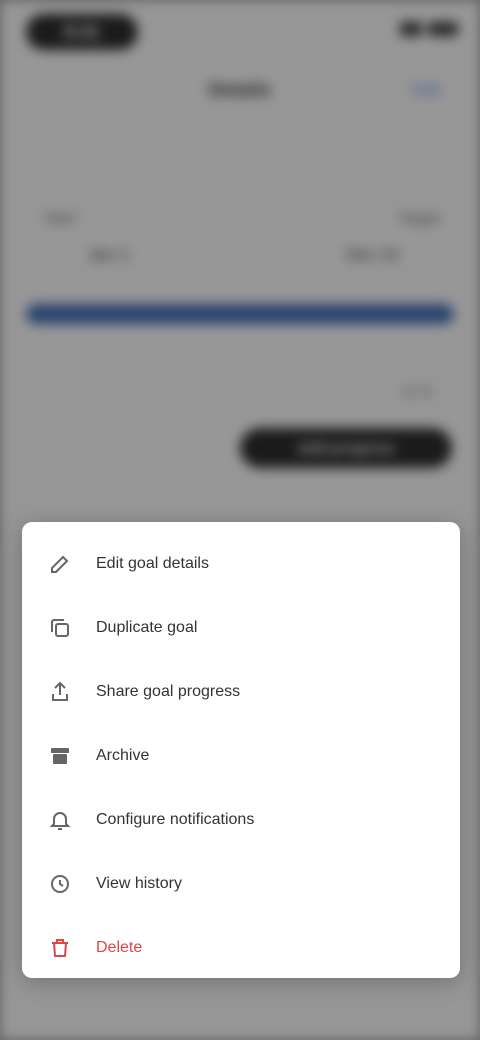  Describe the element at coordinates (60, 692) in the screenshot. I see `share-icon` at that location.